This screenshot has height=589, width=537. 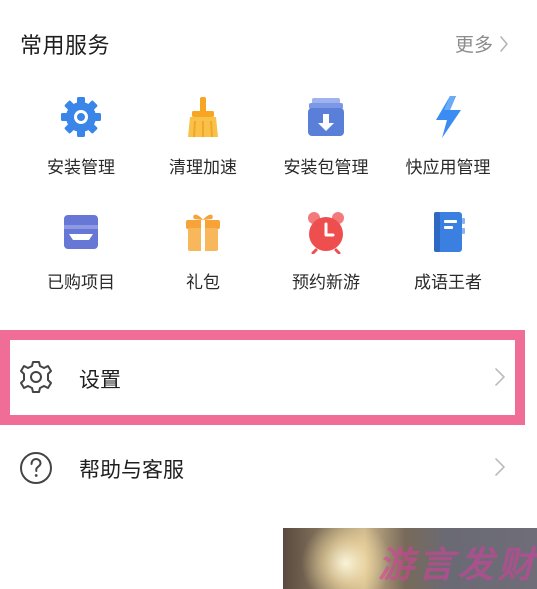 What do you see at coordinates (268, 46) in the screenshot?
I see `services-header: 常用服务 更多` at bounding box center [268, 46].